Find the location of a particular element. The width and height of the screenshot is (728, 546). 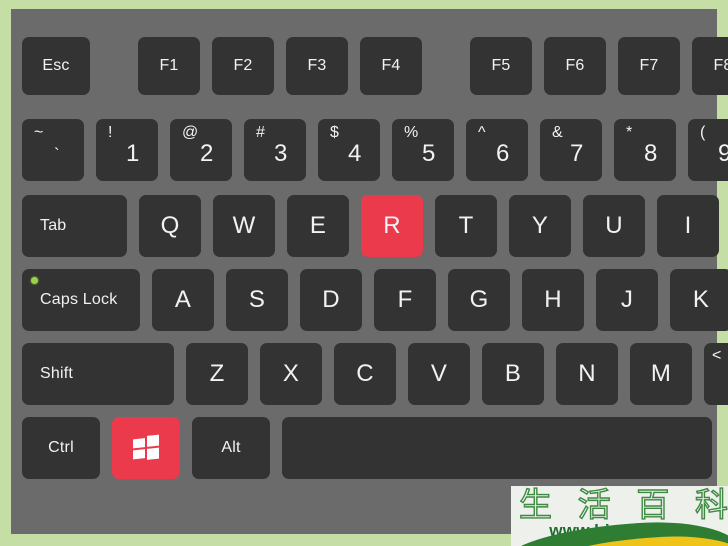

key-label: F4 is located at coordinates (391, 65).